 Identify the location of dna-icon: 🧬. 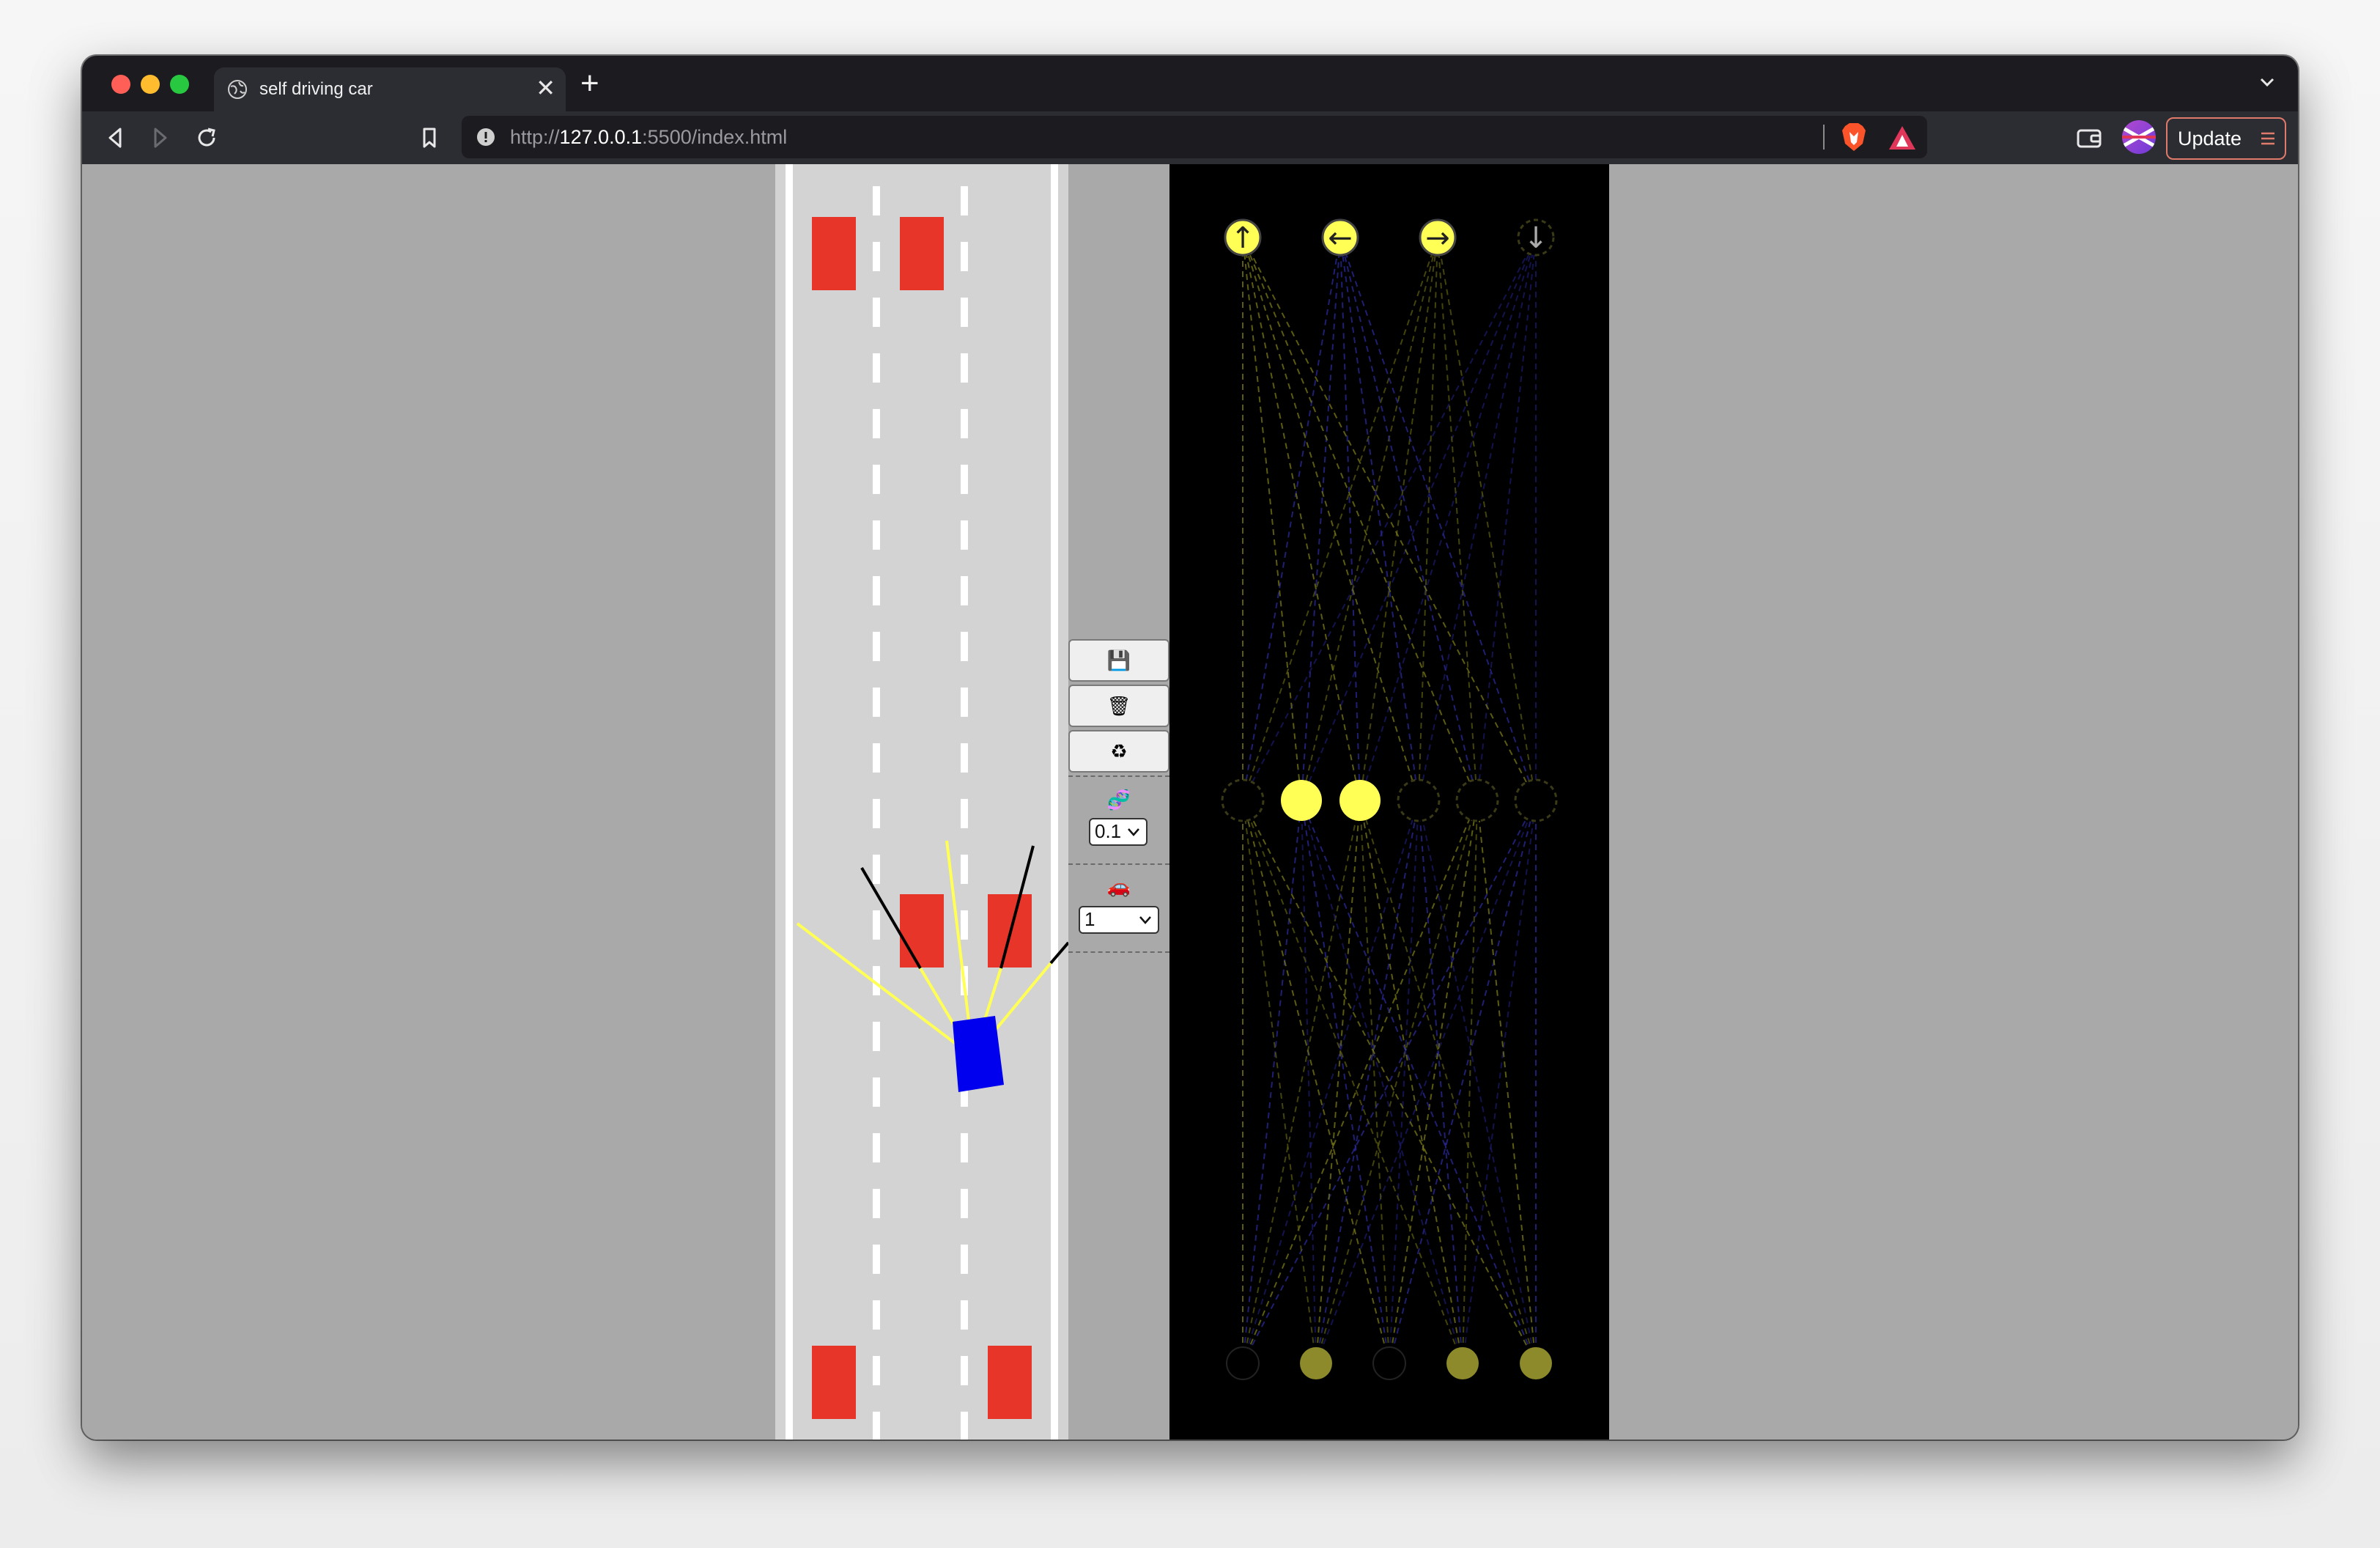
(1118, 800).